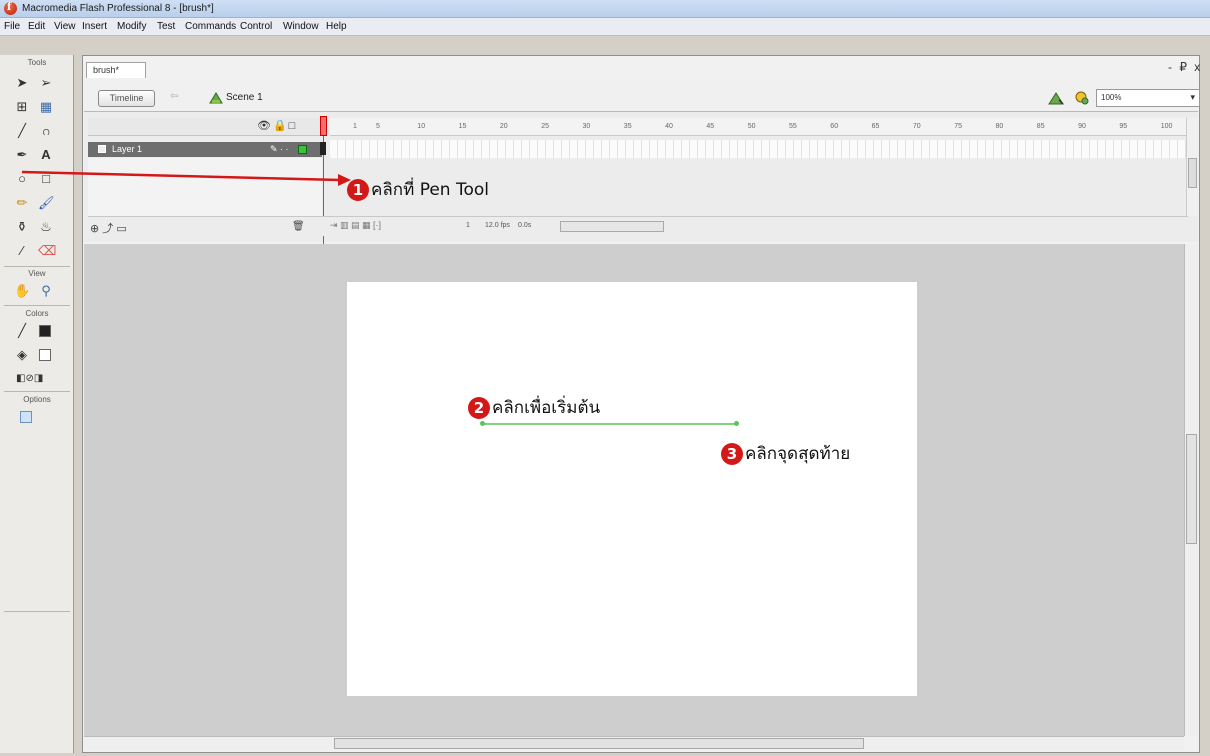  What do you see at coordinates (46, 131) in the screenshot?
I see `lasso-tool-icon: ဂ` at bounding box center [46, 131].